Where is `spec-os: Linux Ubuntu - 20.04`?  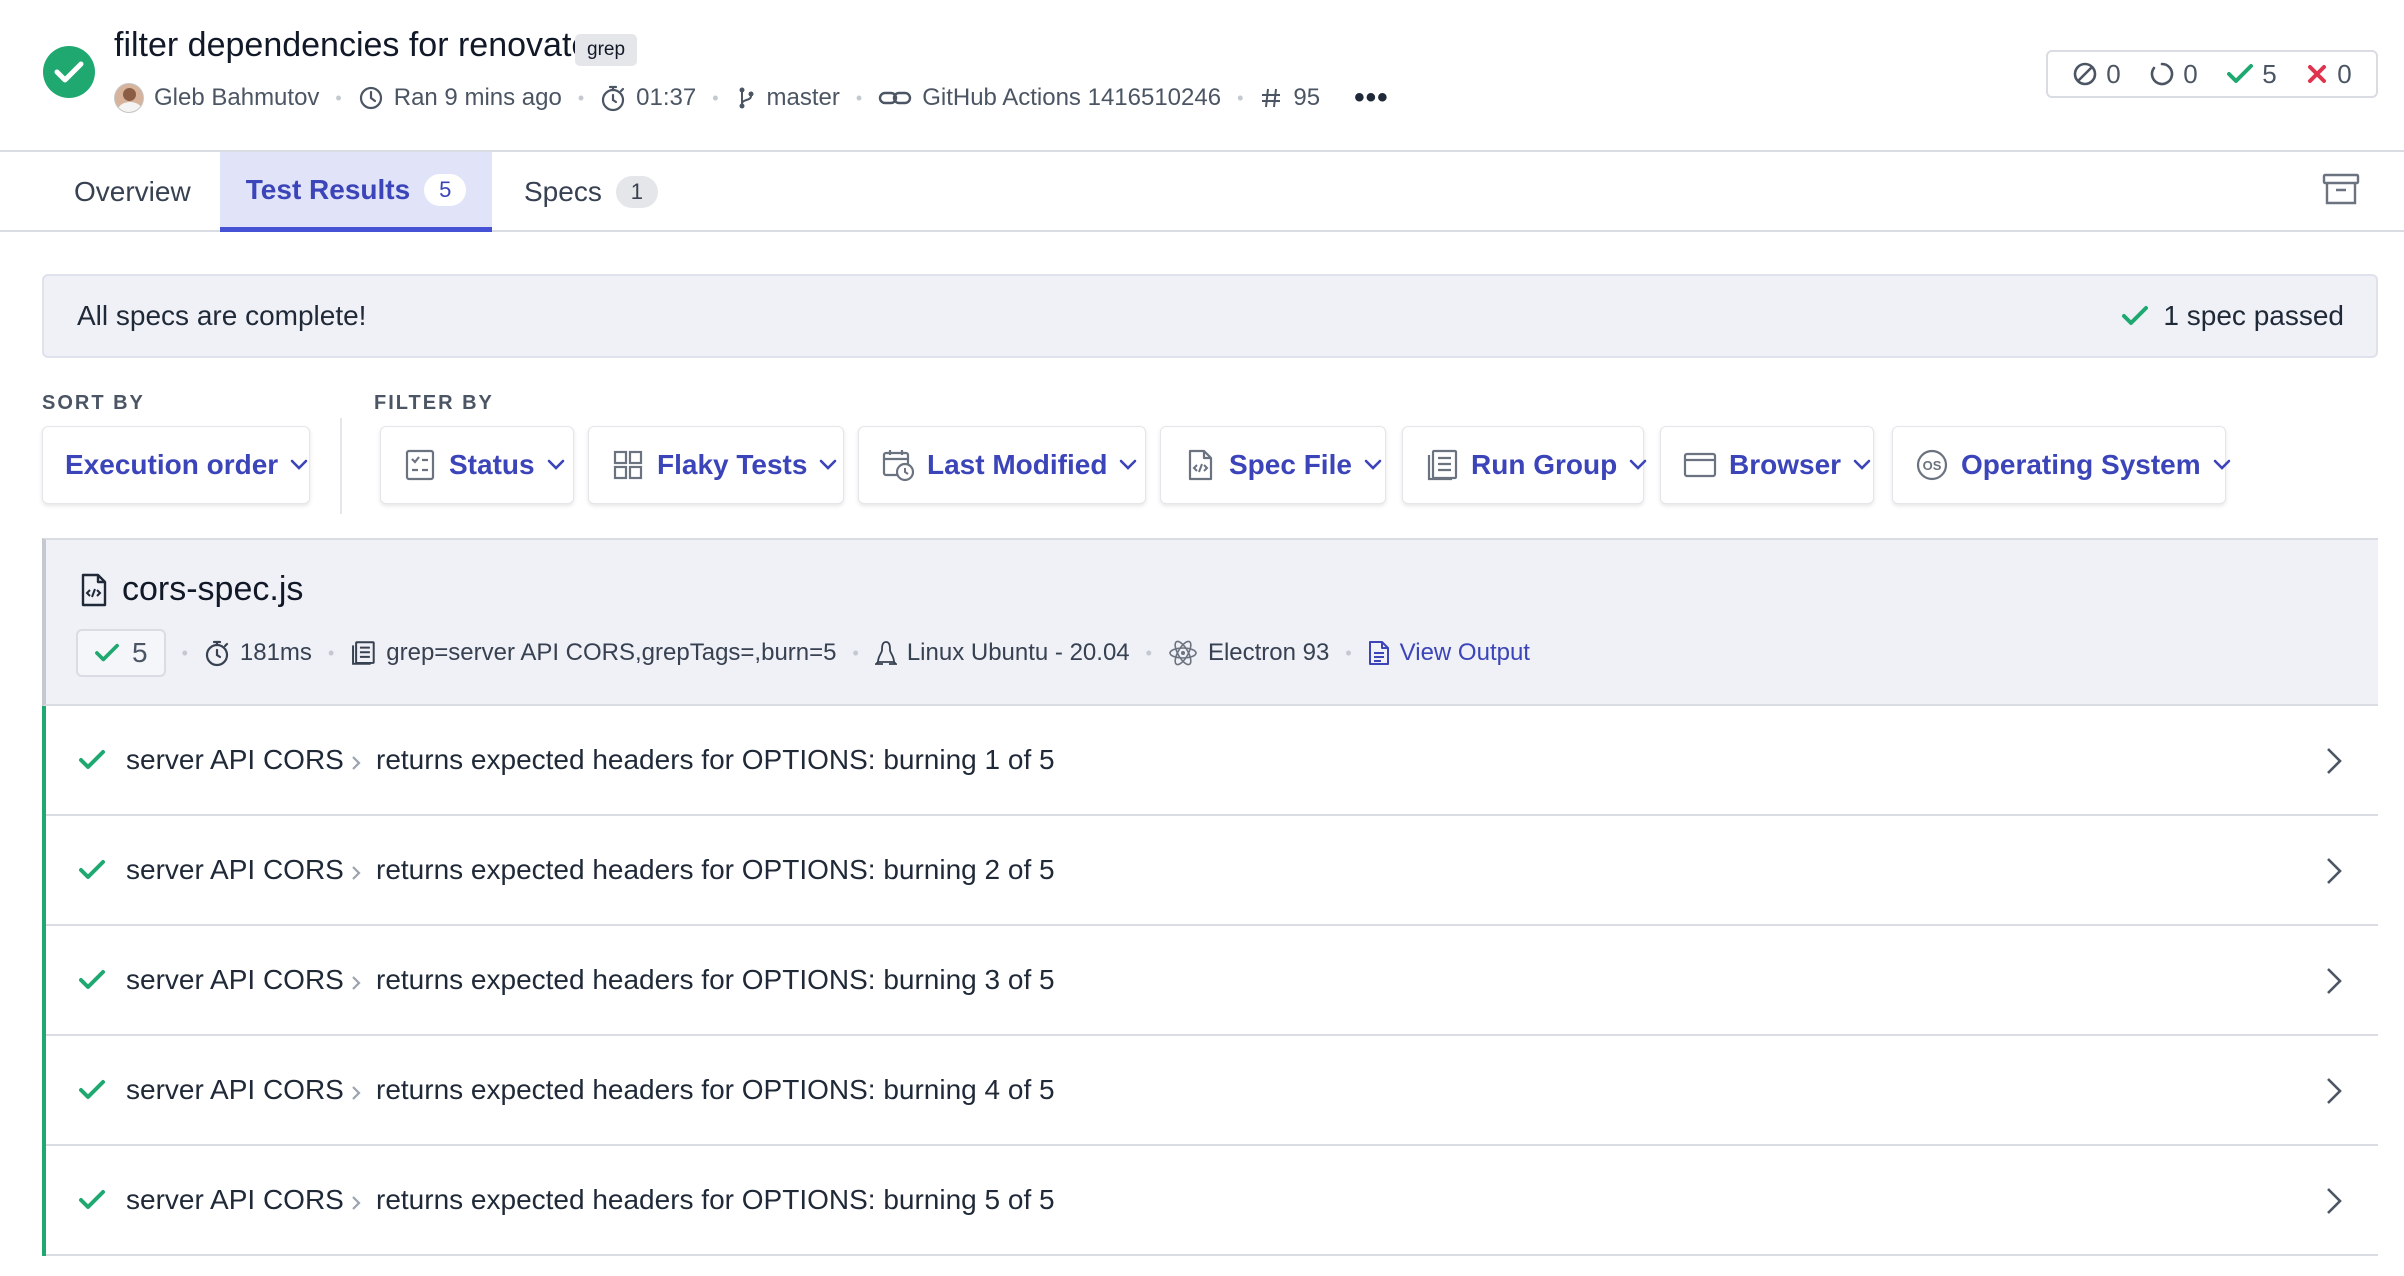
spec-os: Linux Ubuntu - 20.04 is located at coordinates (1002, 653).